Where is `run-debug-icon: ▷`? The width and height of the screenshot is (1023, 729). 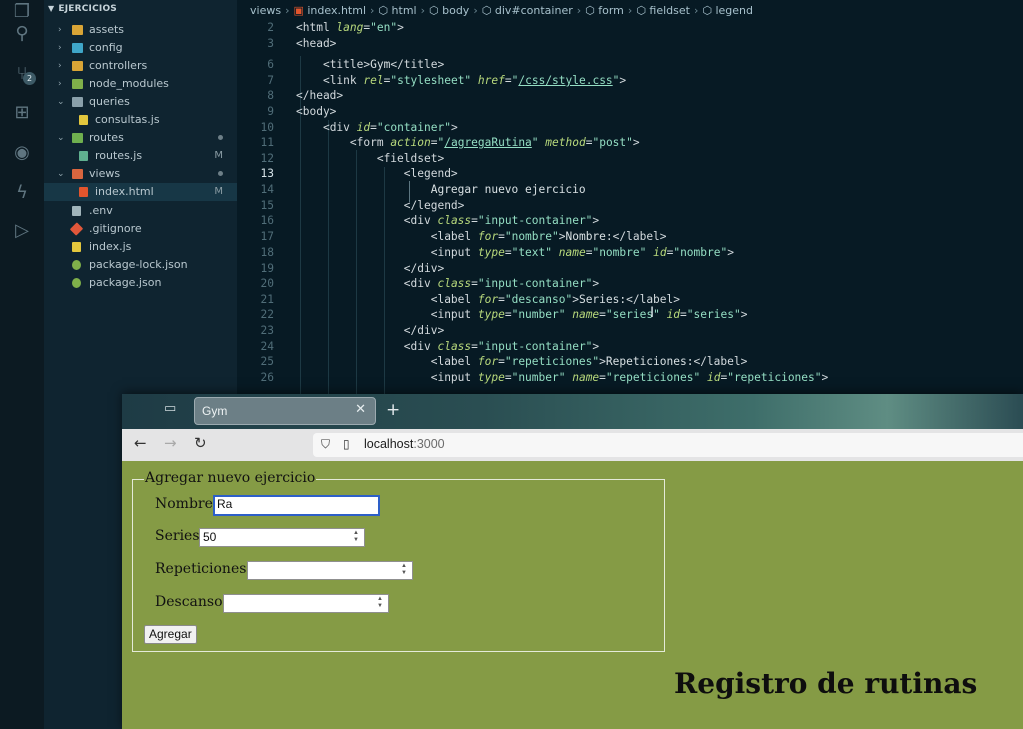
run-debug-icon: ▷ is located at coordinates (22, 231).